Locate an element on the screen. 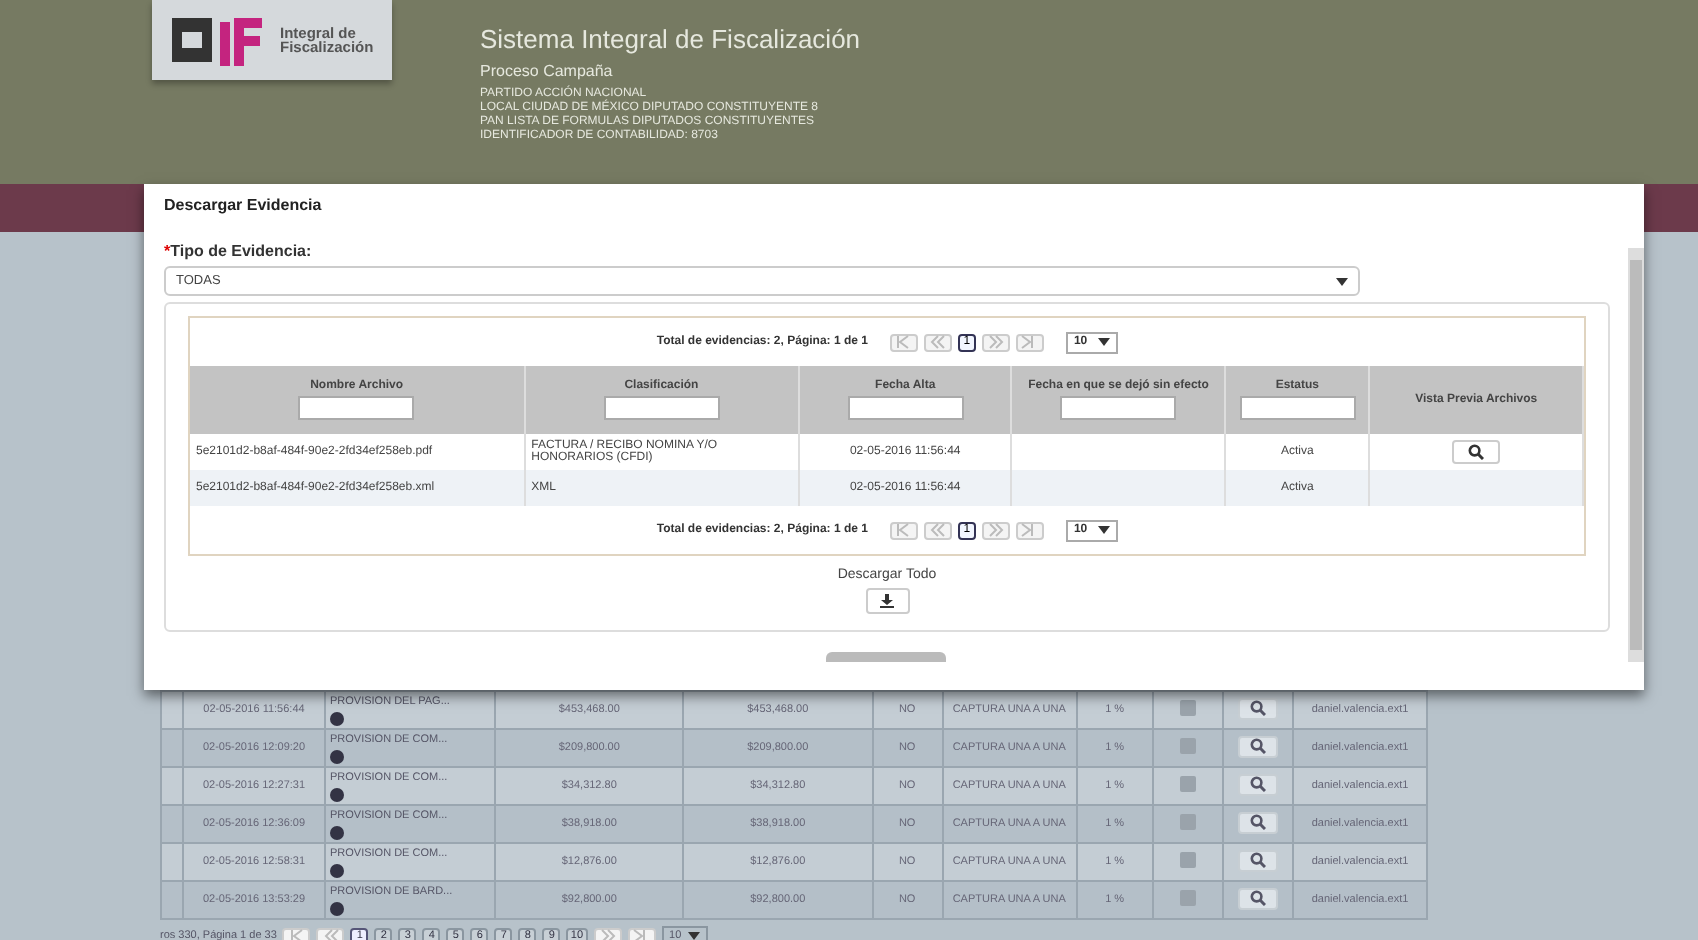 This screenshot has height=940, width=1698. download-button is located at coordinates (887, 601).